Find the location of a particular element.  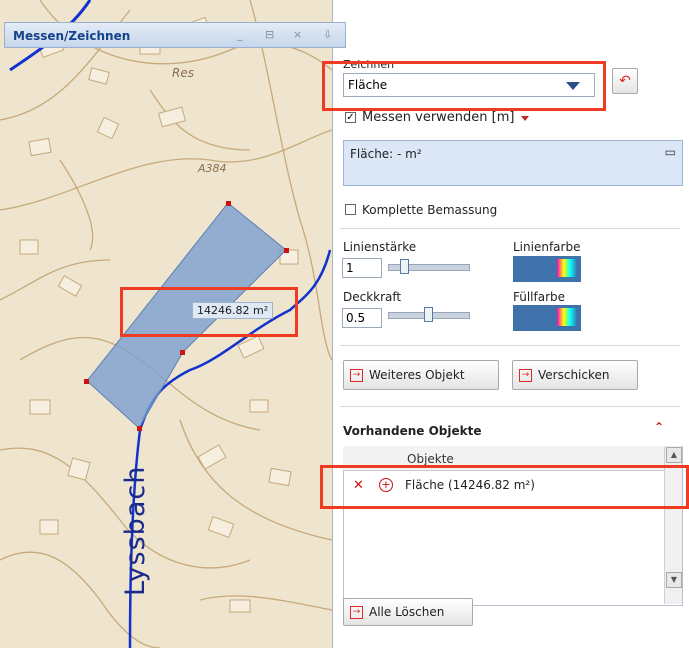

panel-title: Messen/Zeichnen is located at coordinates (72, 36).